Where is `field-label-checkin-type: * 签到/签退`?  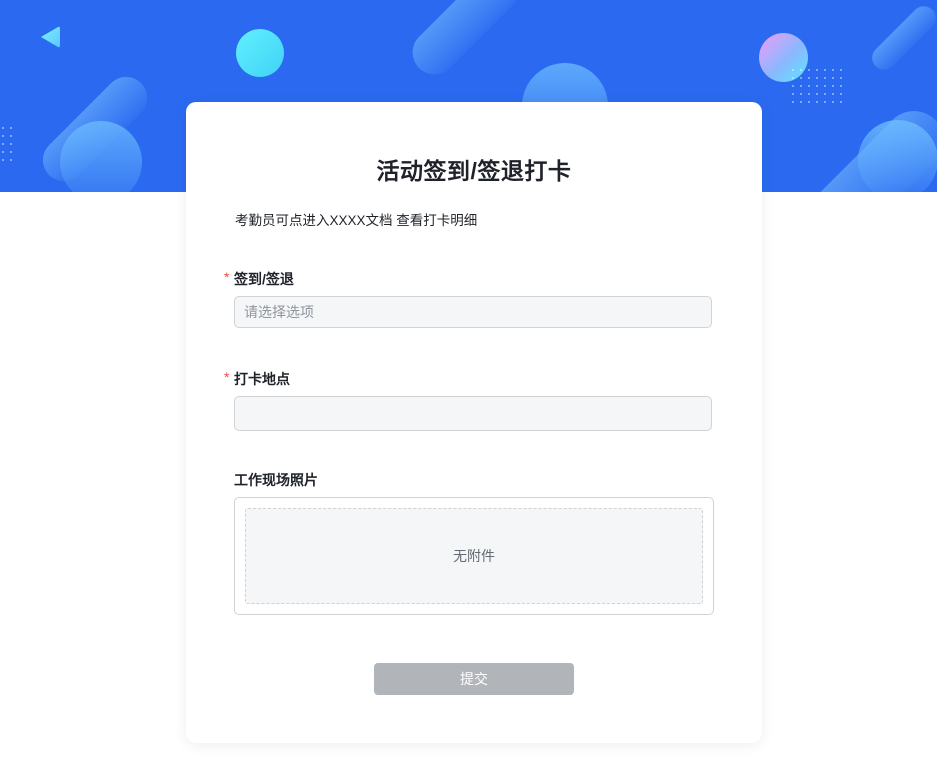
field-label-checkin-type: * 签到/签退 is located at coordinates (259, 279).